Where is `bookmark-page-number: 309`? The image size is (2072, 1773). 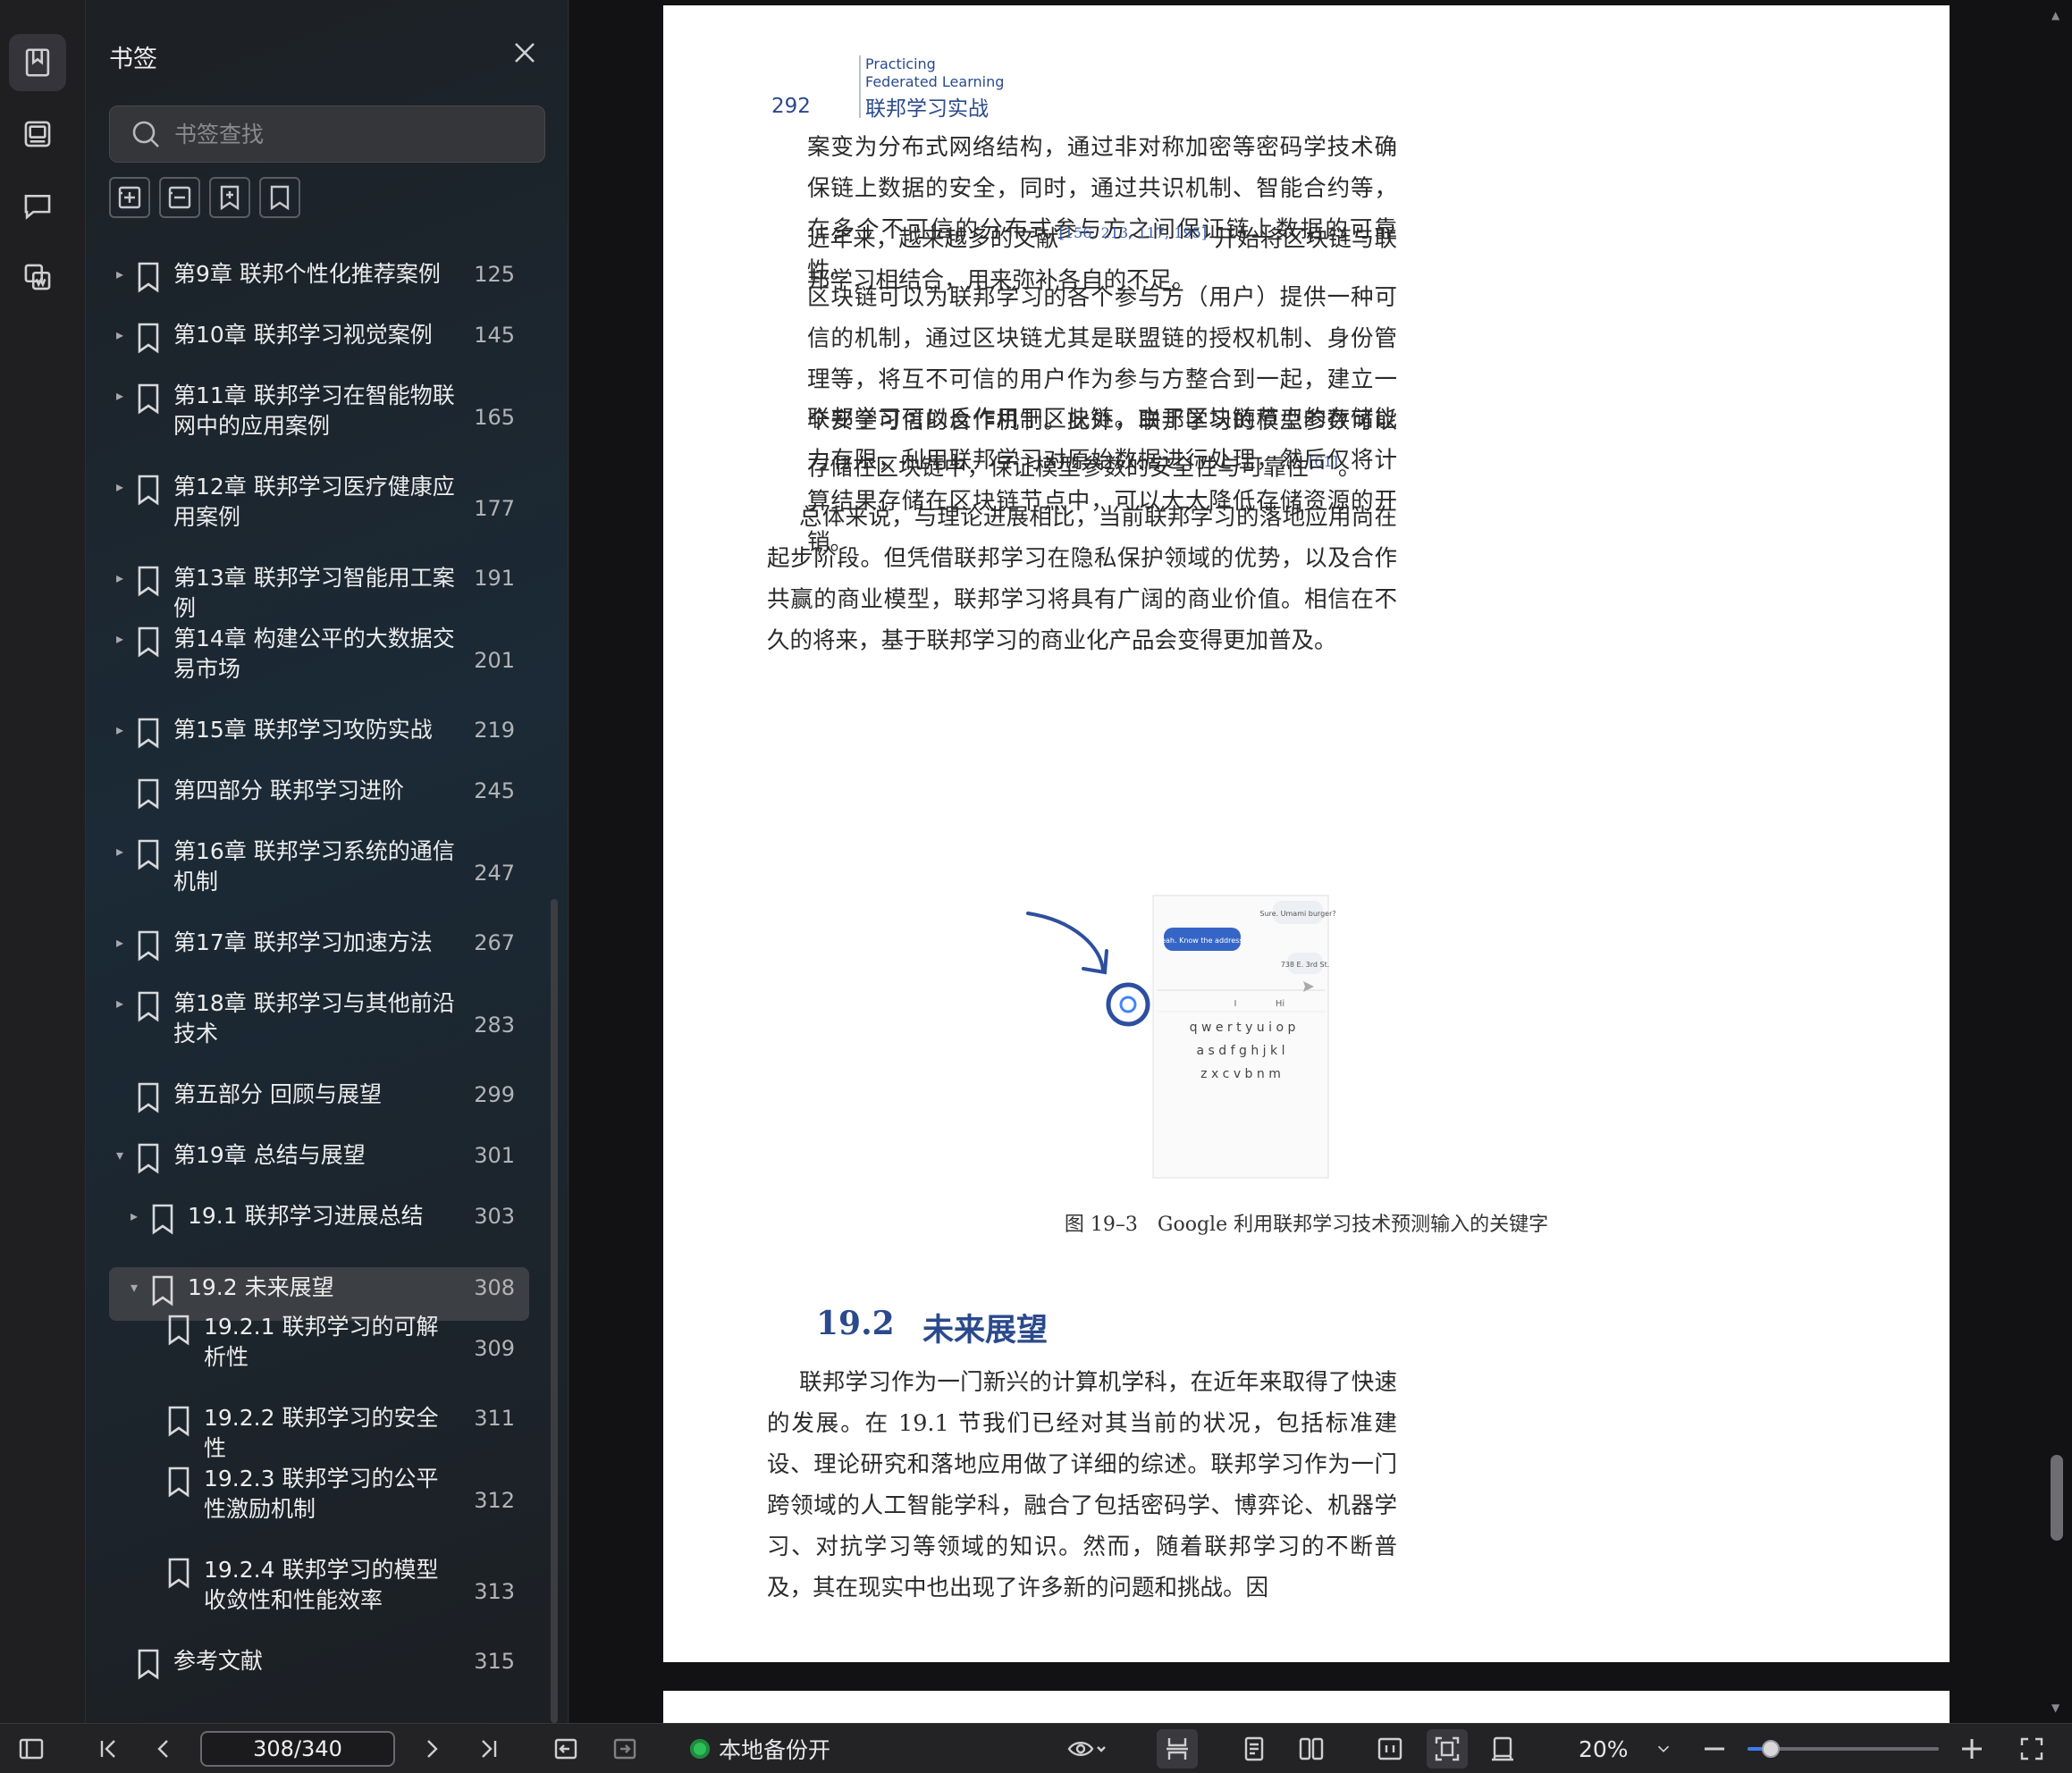
bookmark-page-number: 309 is located at coordinates (495, 1348).